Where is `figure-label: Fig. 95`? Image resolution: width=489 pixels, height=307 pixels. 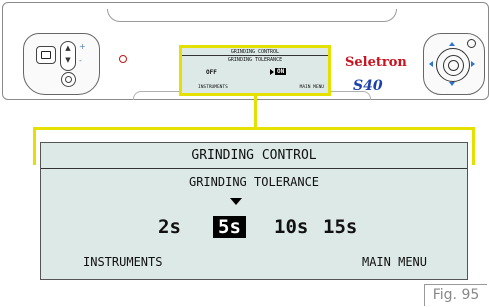
figure-label: Fig. 95 is located at coordinates (455, 295).